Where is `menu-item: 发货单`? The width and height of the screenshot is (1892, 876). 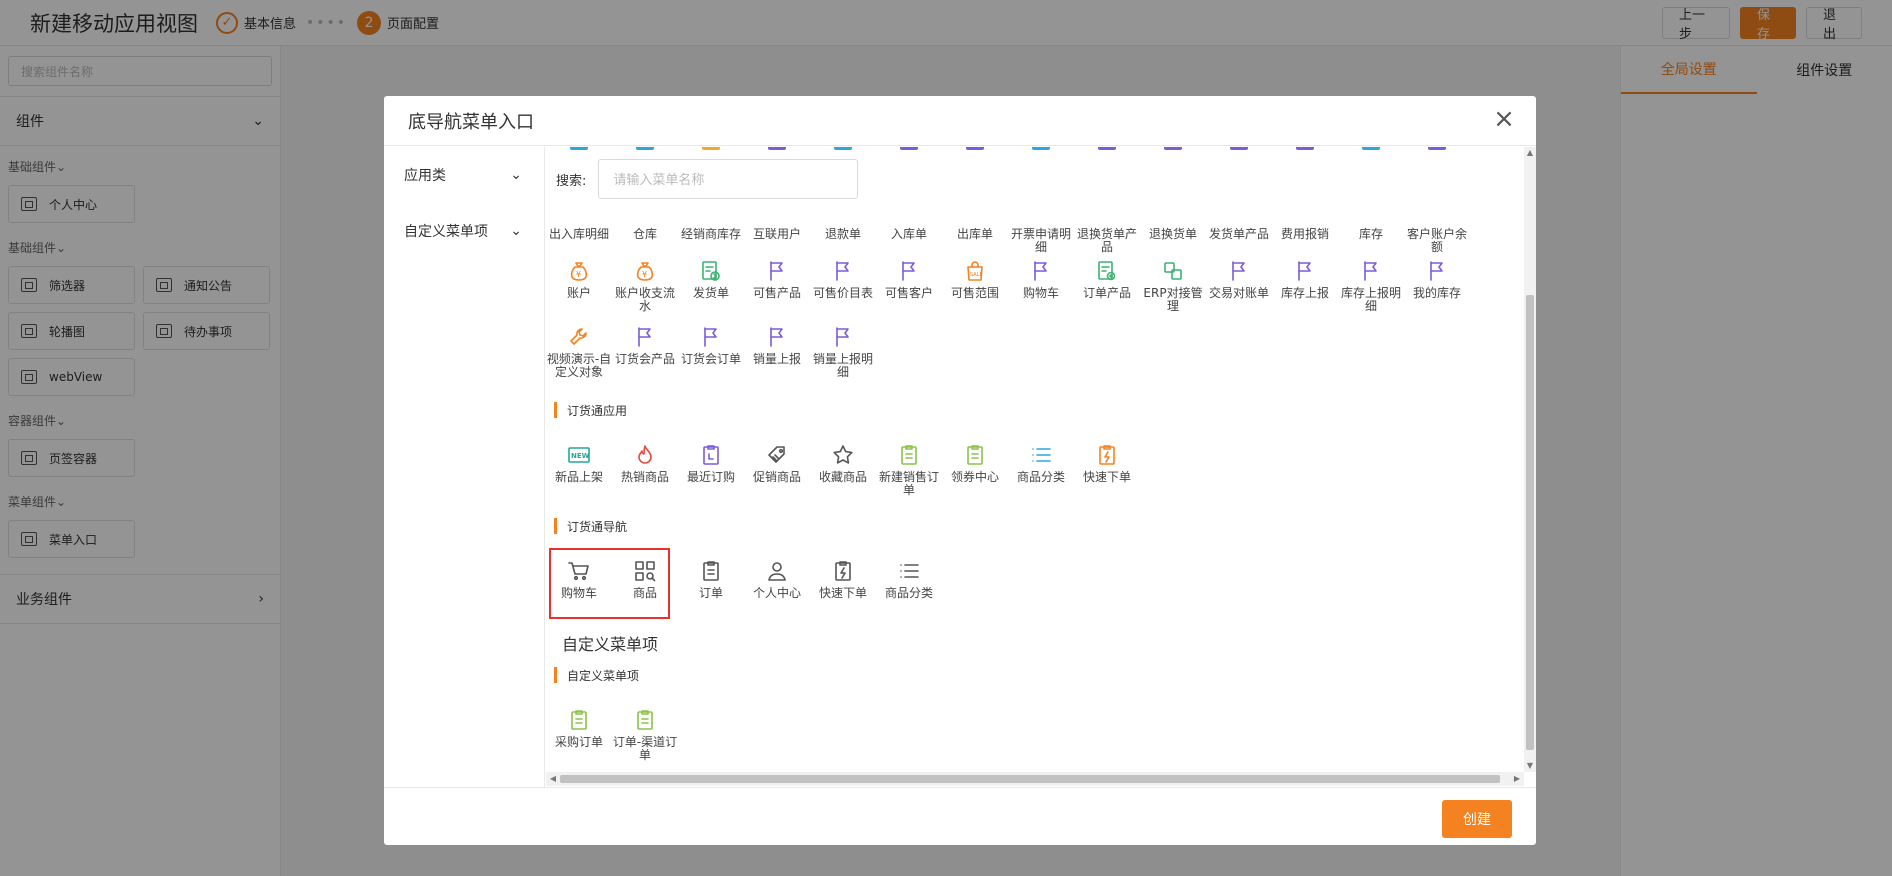
menu-item: 发货单 is located at coordinates (711, 291).